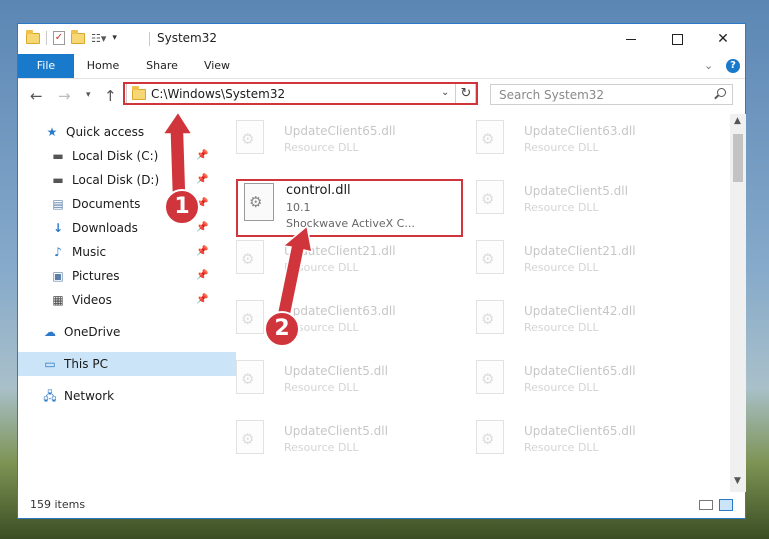 This screenshot has width=769, height=539. I want to click on help-icon: ?, so click(733, 66).